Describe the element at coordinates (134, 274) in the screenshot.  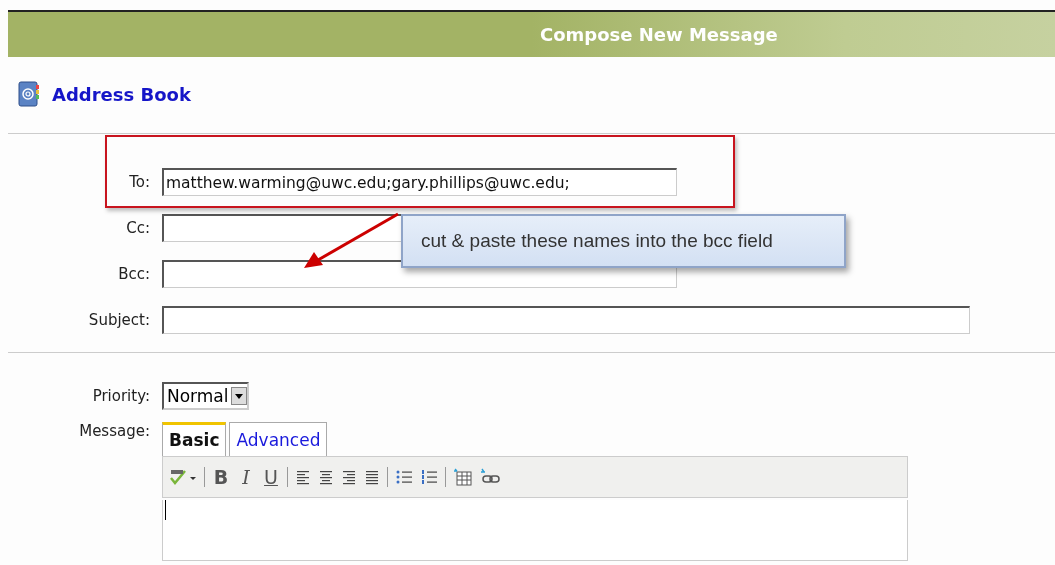
I see `field-label: Bcc:` at that location.